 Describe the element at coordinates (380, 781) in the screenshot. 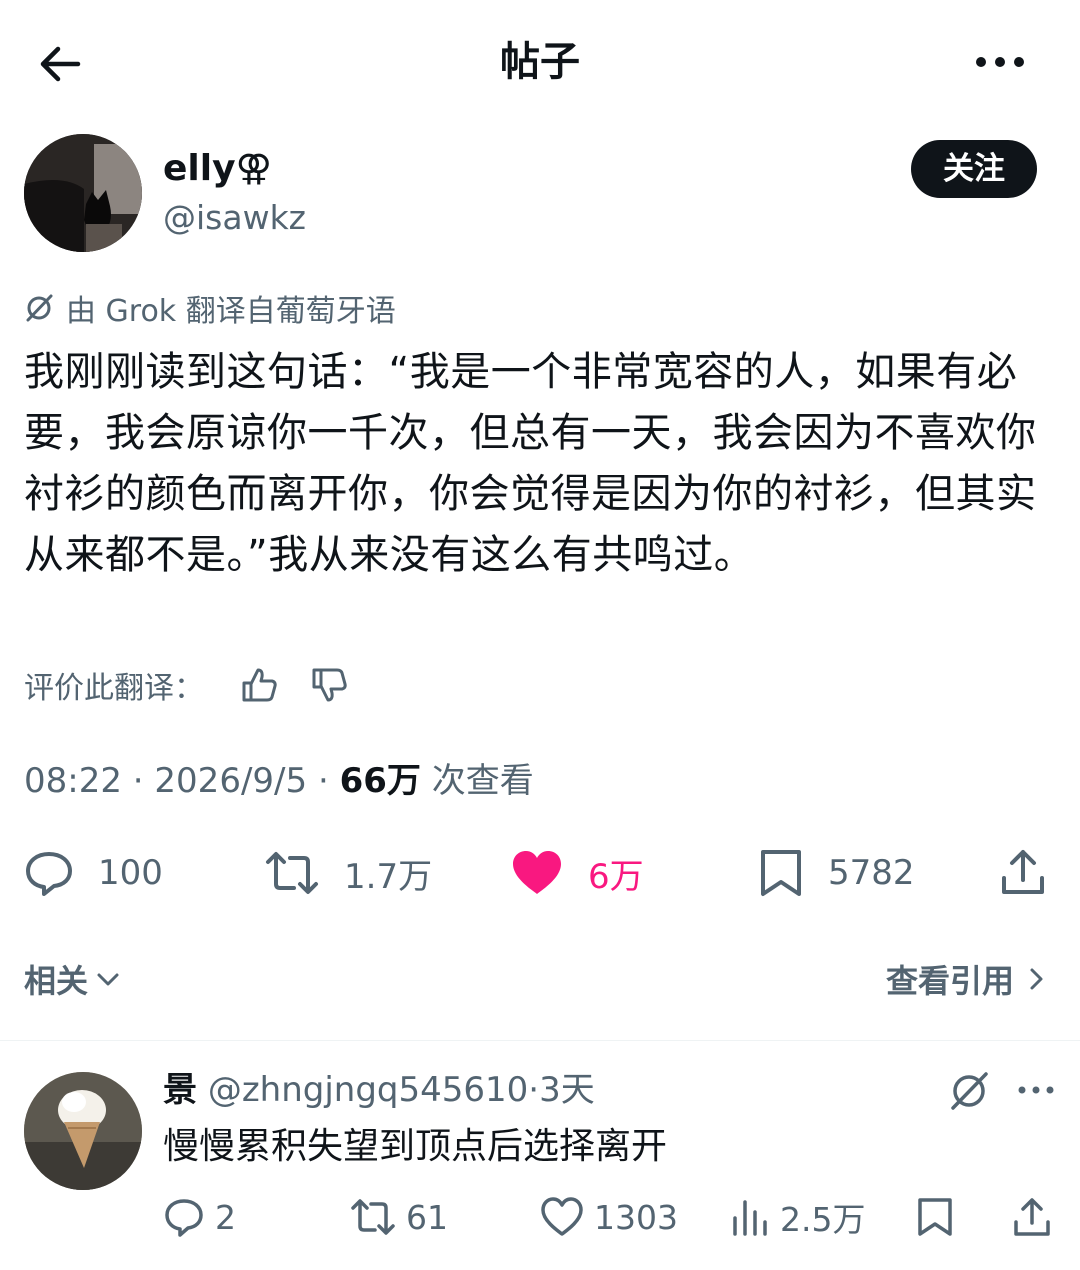

I see `view-count: 66万` at that location.